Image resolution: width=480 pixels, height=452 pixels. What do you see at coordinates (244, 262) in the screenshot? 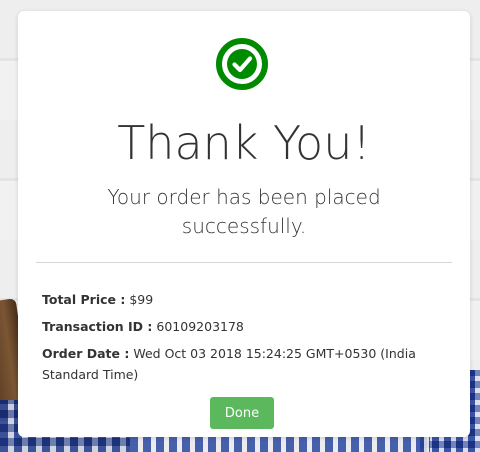
I see `divider` at bounding box center [244, 262].